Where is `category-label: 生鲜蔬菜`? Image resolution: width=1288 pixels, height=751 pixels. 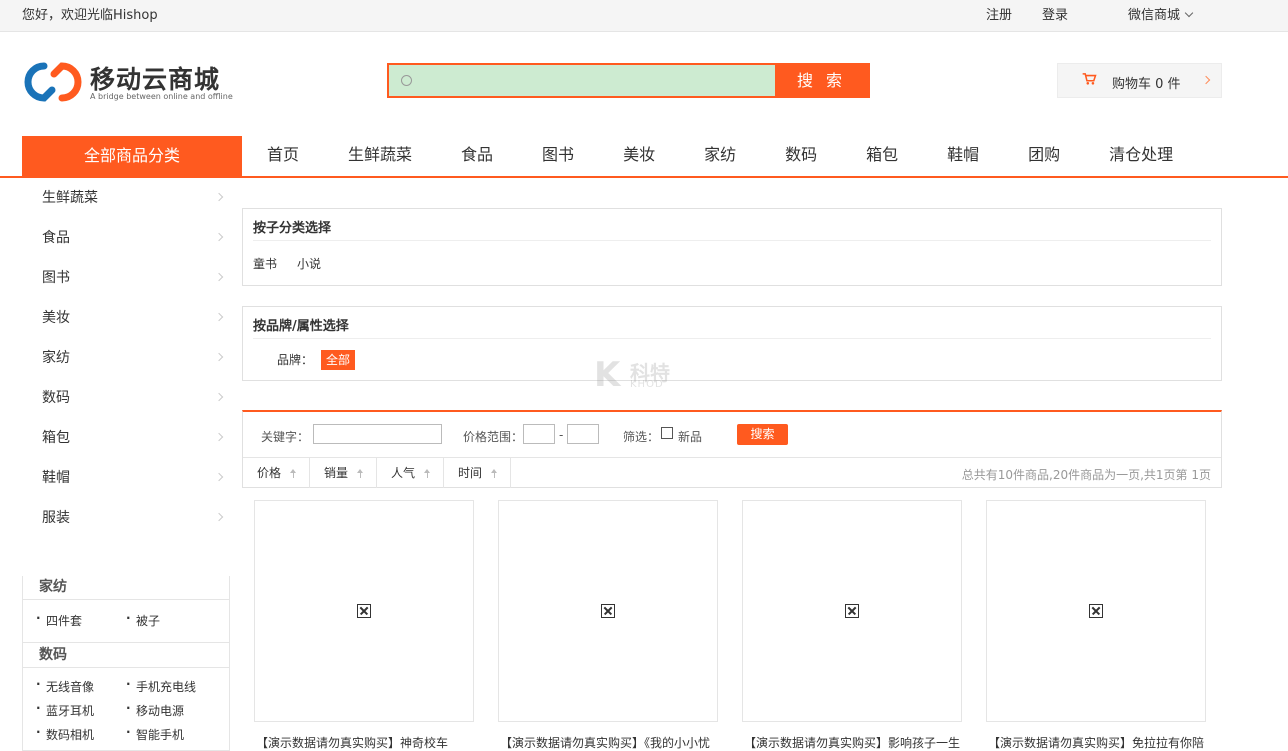 category-label: 生鲜蔬菜 is located at coordinates (70, 198).